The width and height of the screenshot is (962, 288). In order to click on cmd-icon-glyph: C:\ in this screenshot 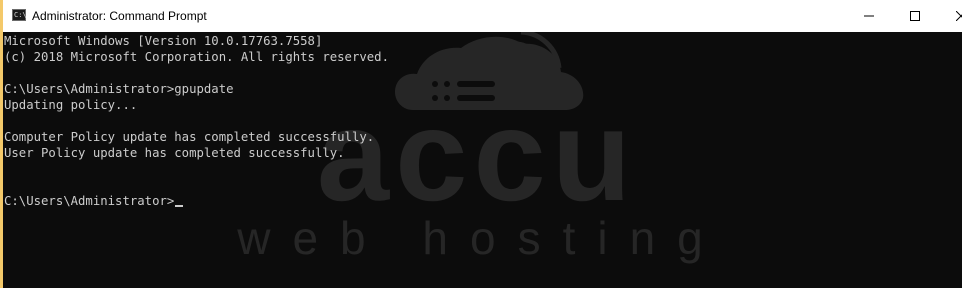, I will do `click(20, 15)`.